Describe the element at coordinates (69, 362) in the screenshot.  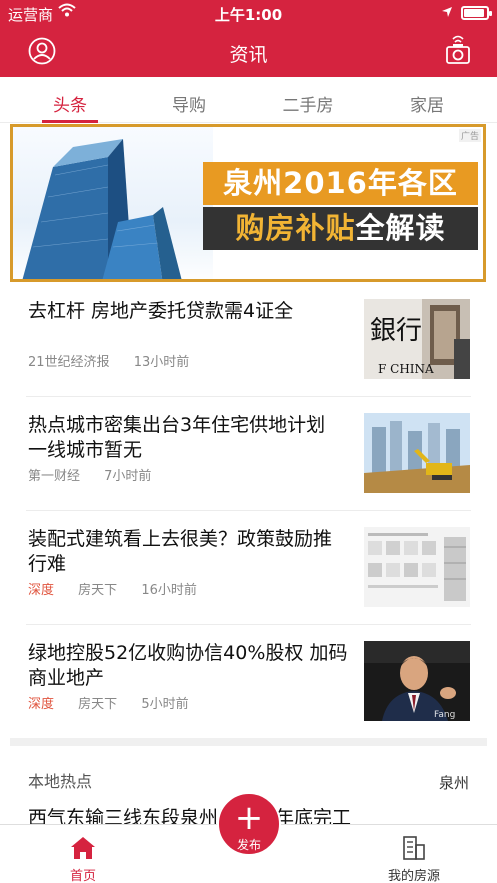
I see `news-source: 21世纪经济报` at that location.